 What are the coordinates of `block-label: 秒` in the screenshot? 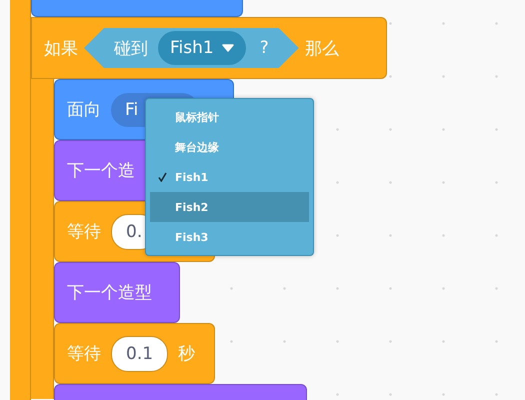 It's located at (187, 354).